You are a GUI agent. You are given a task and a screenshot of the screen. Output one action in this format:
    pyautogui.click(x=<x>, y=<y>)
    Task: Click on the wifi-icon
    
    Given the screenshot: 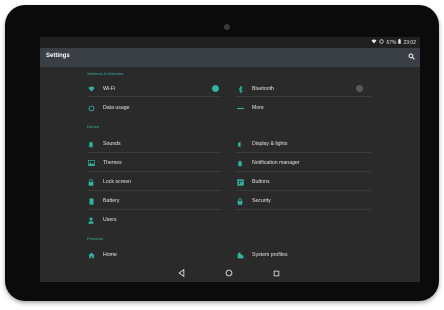 What is the action you would take?
    pyautogui.click(x=91, y=89)
    